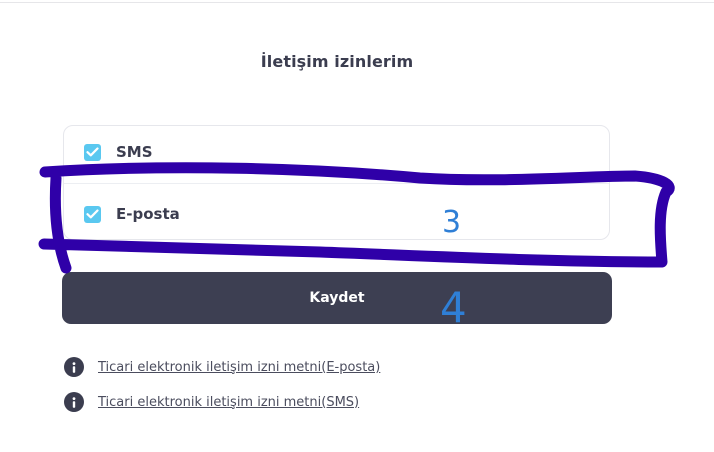  Describe the element at coordinates (134, 152) in the screenshot. I see `sms-label: SMS` at that location.